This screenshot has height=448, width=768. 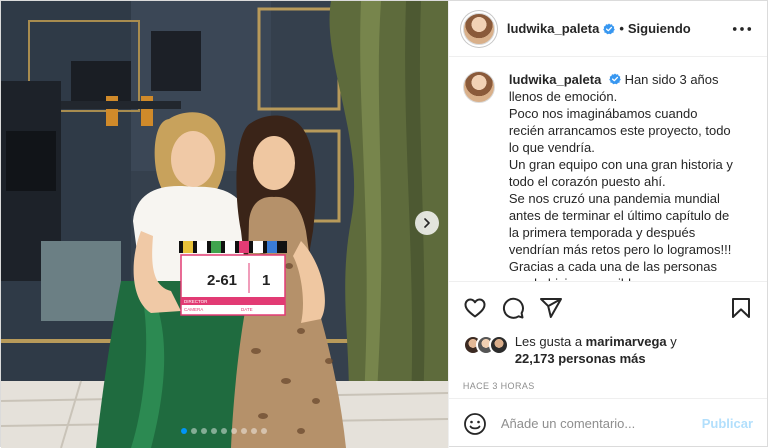 I want to click on carousel-indicator, so click(x=224, y=431).